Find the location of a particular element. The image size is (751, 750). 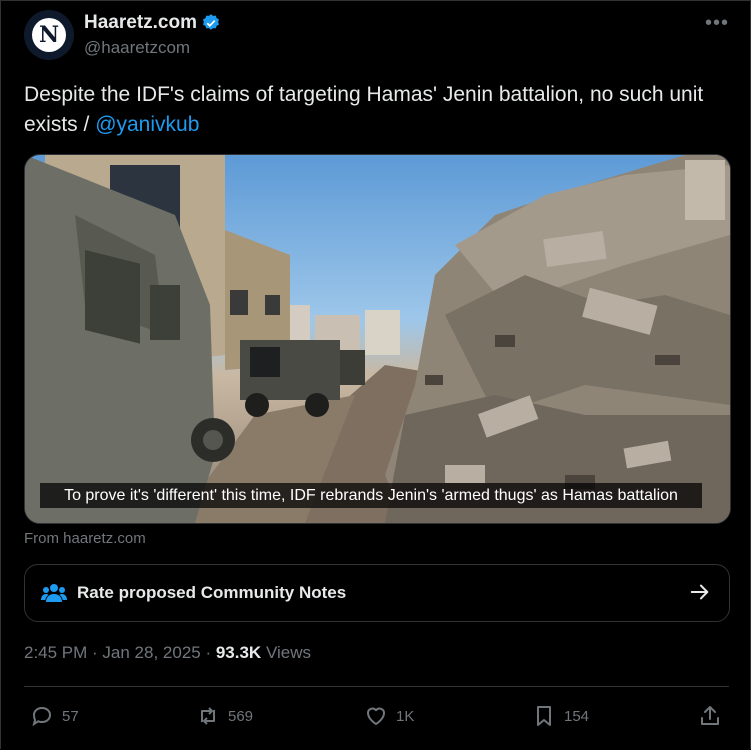

reply-icon is located at coordinates (42, 716).